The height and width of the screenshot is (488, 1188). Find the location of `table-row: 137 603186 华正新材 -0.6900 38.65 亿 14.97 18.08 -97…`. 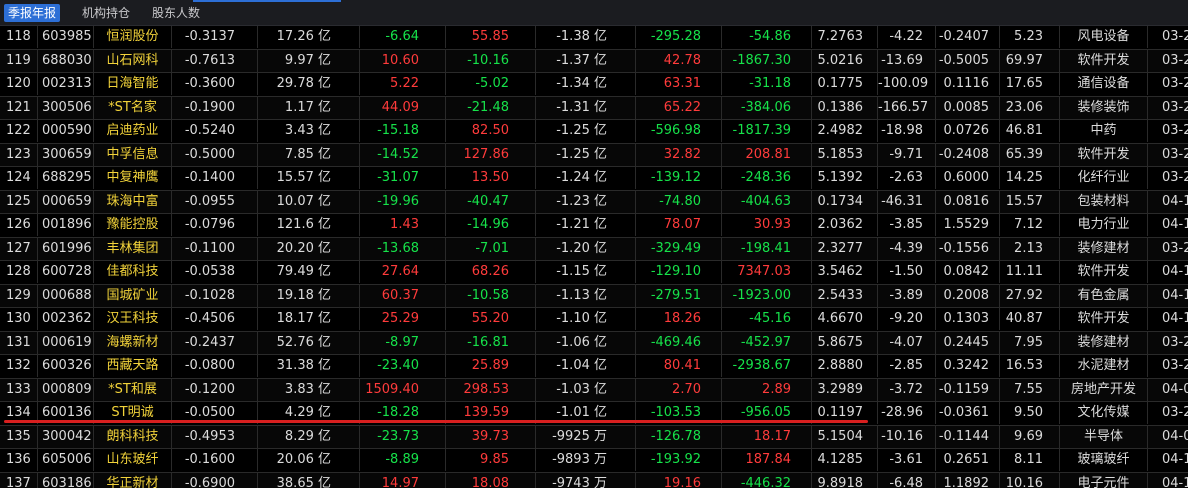

table-row: 137 603186 华正新材 -0.6900 38.65 亿 14.97 18.08 -97… is located at coordinates (594, 480).